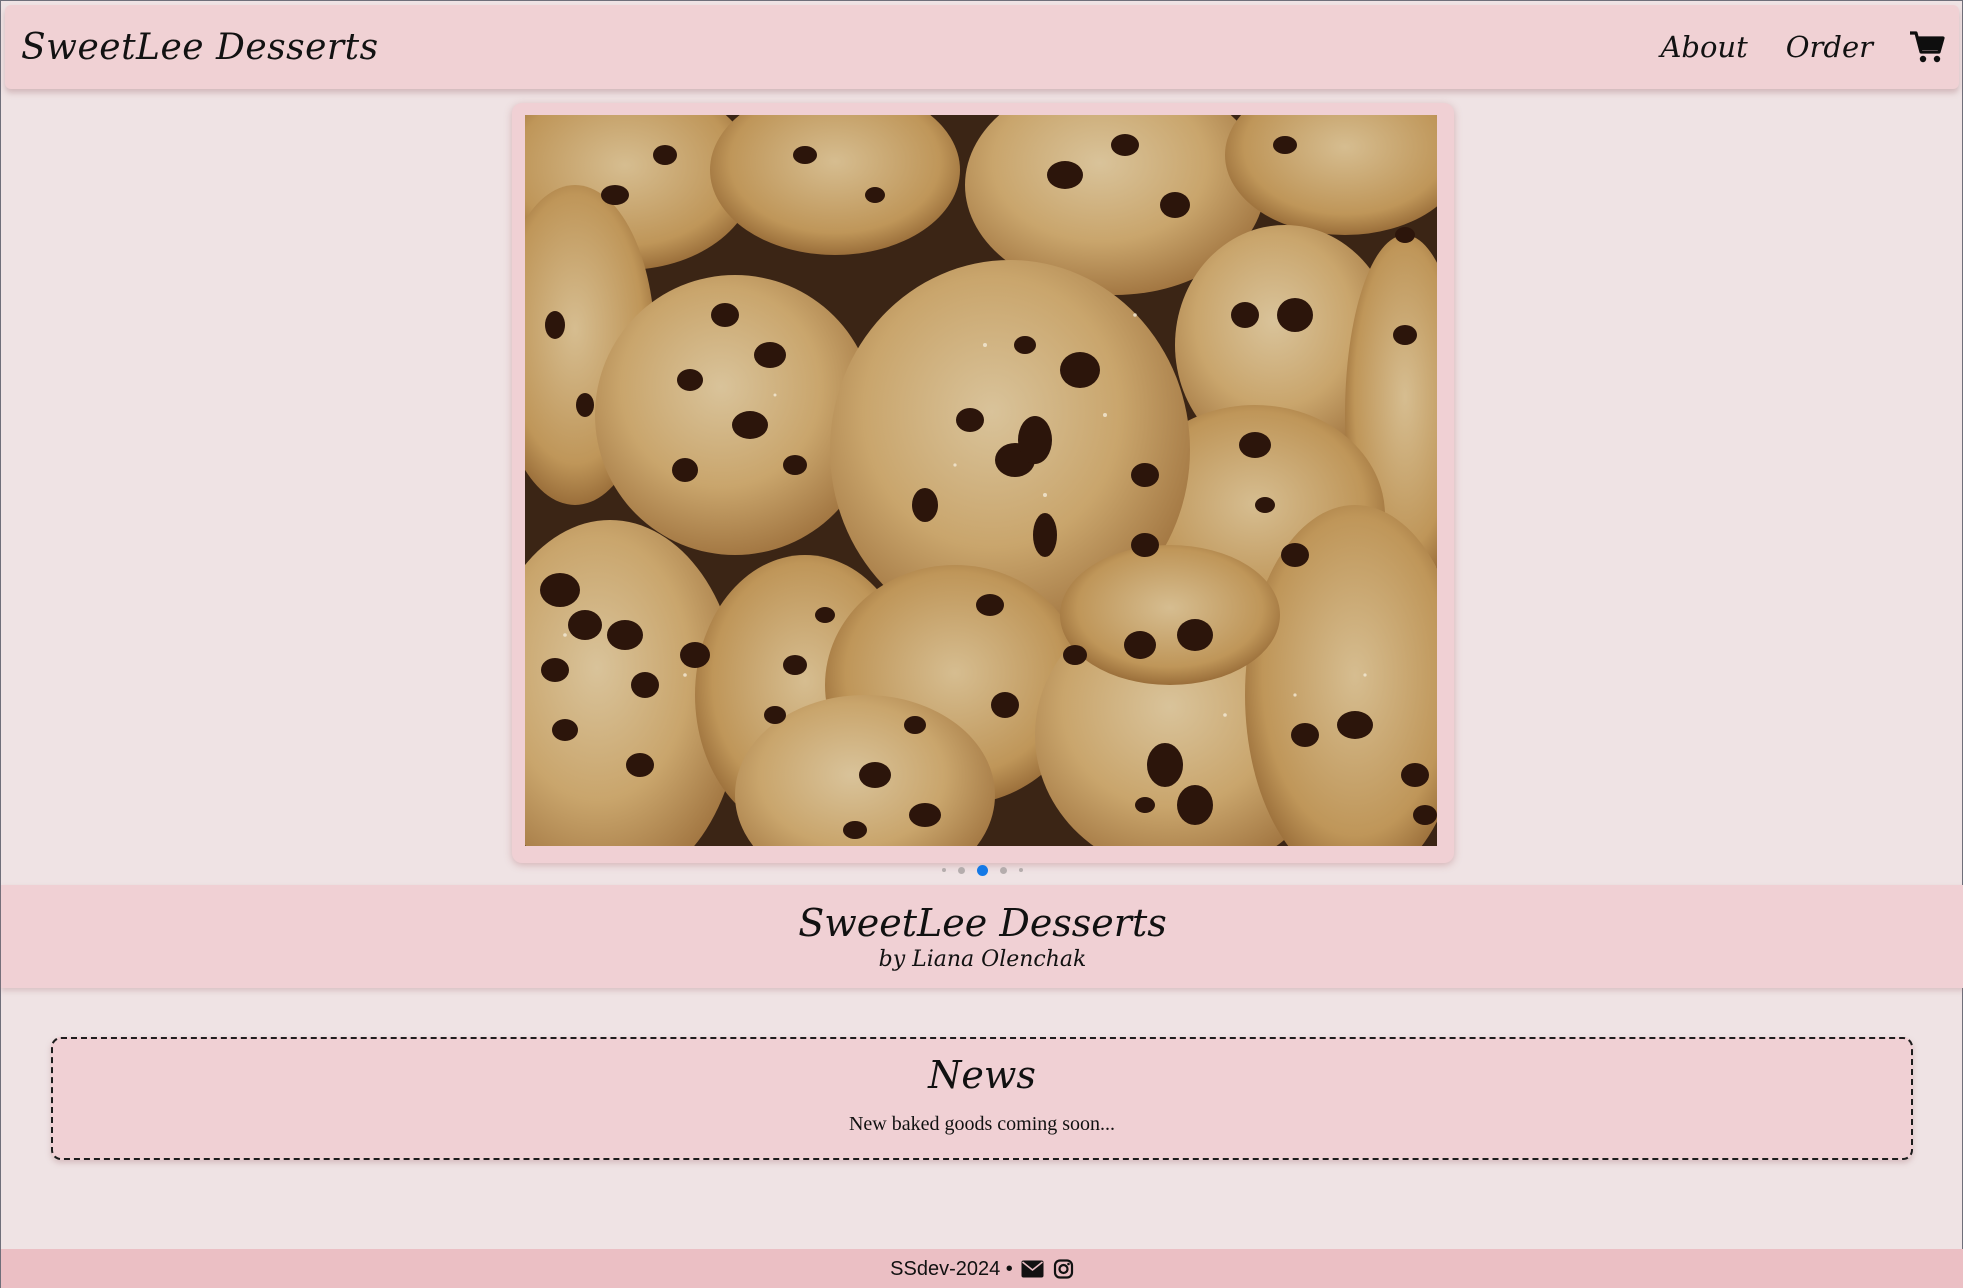  What do you see at coordinates (951, 1268) in the screenshot?
I see `footer-copyright: SSdev-2024 •` at bounding box center [951, 1268].